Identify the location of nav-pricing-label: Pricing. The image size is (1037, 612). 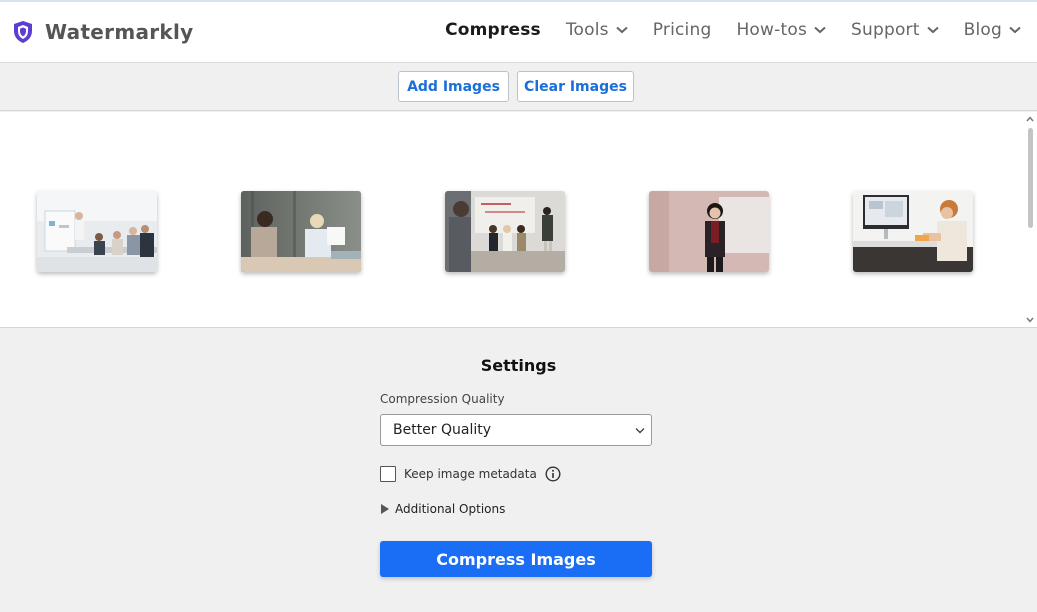
(682, 30).